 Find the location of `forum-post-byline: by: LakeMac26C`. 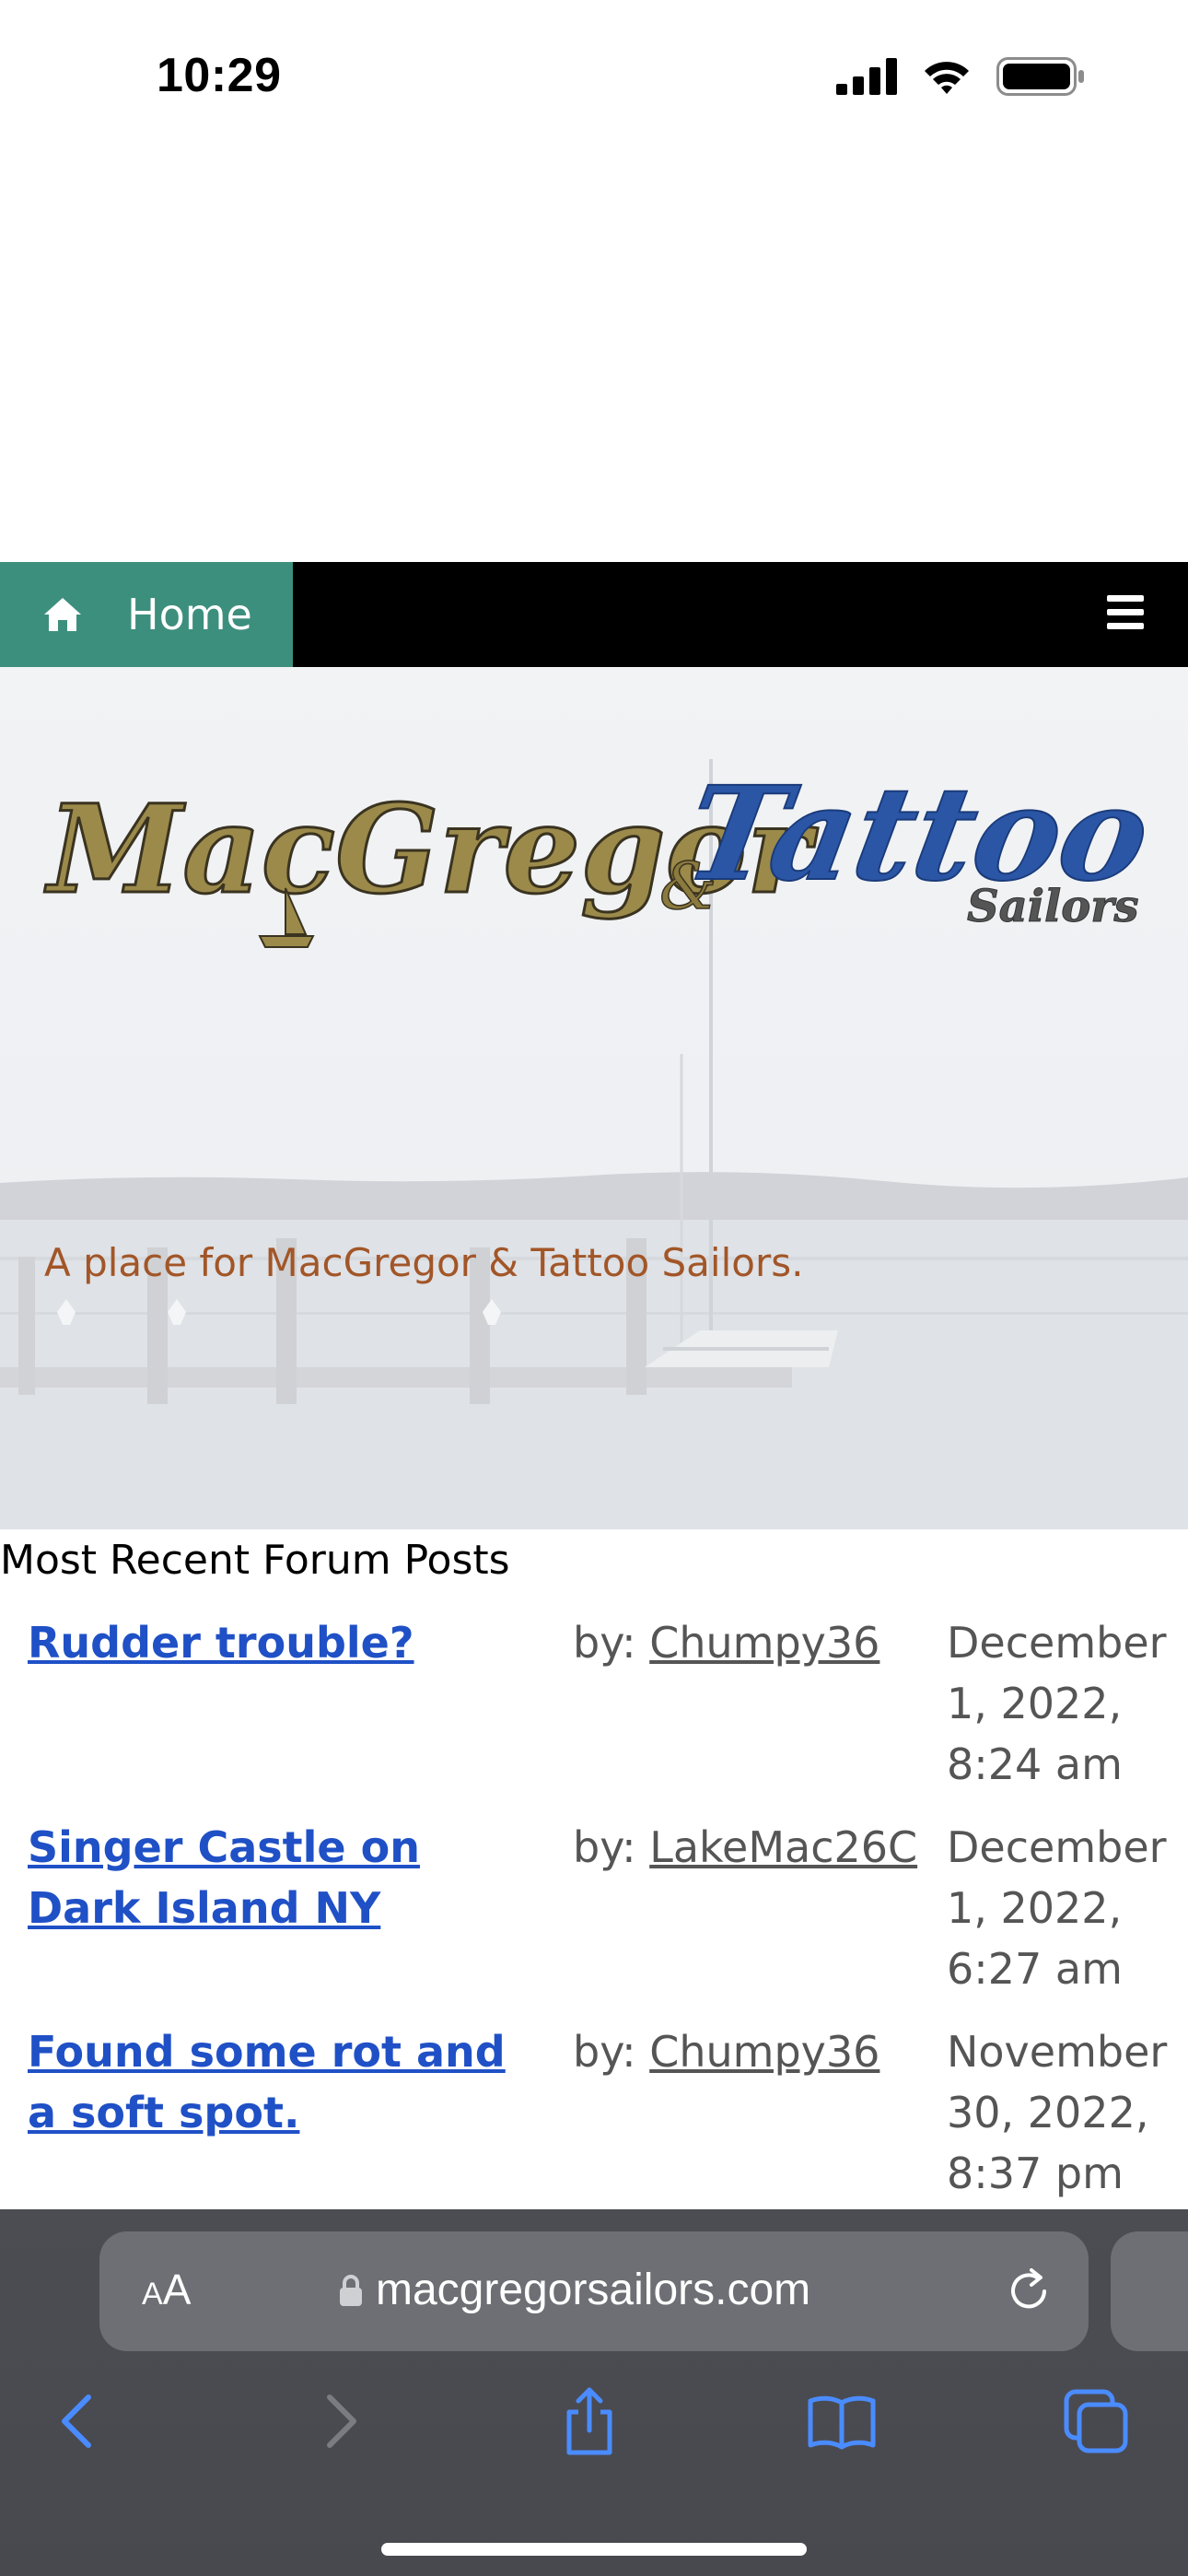

forum-post-byline: by: LakeMac26C is located at coordinates (745, 1847).